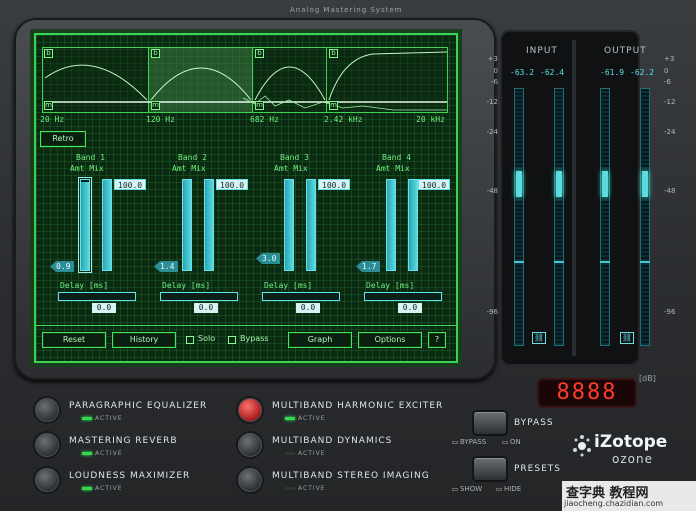  Describe the element at coordinates (390, 340) in the screenshot. I see `options-button: Options` at that location.